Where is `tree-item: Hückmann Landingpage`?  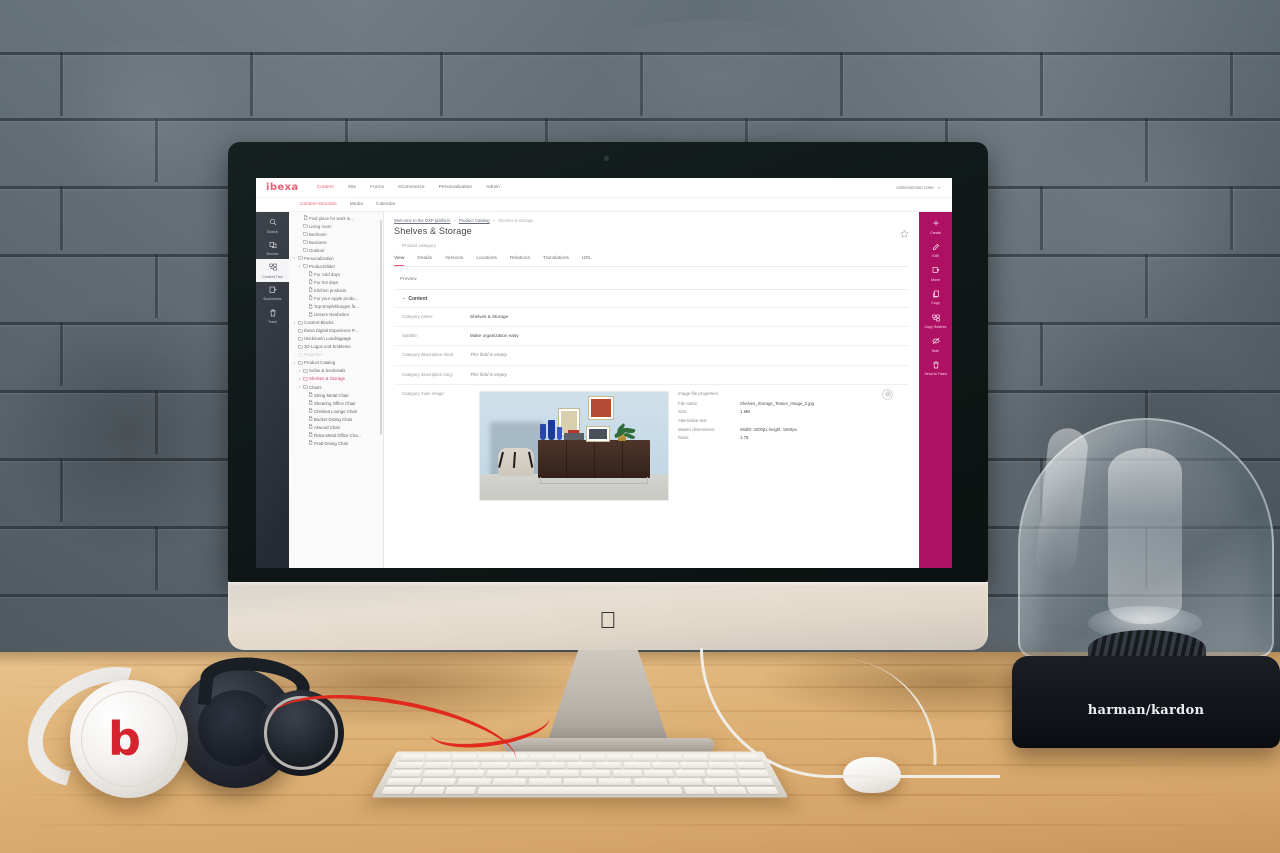
tree-item: Hückmann Landingpage is located at coordinates (337, 339).